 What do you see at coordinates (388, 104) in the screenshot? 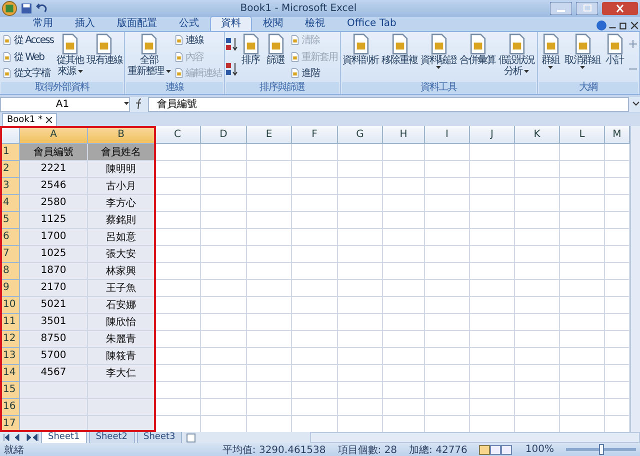
I see `formula-field: 會員編號` at bounding box center [388, 104].